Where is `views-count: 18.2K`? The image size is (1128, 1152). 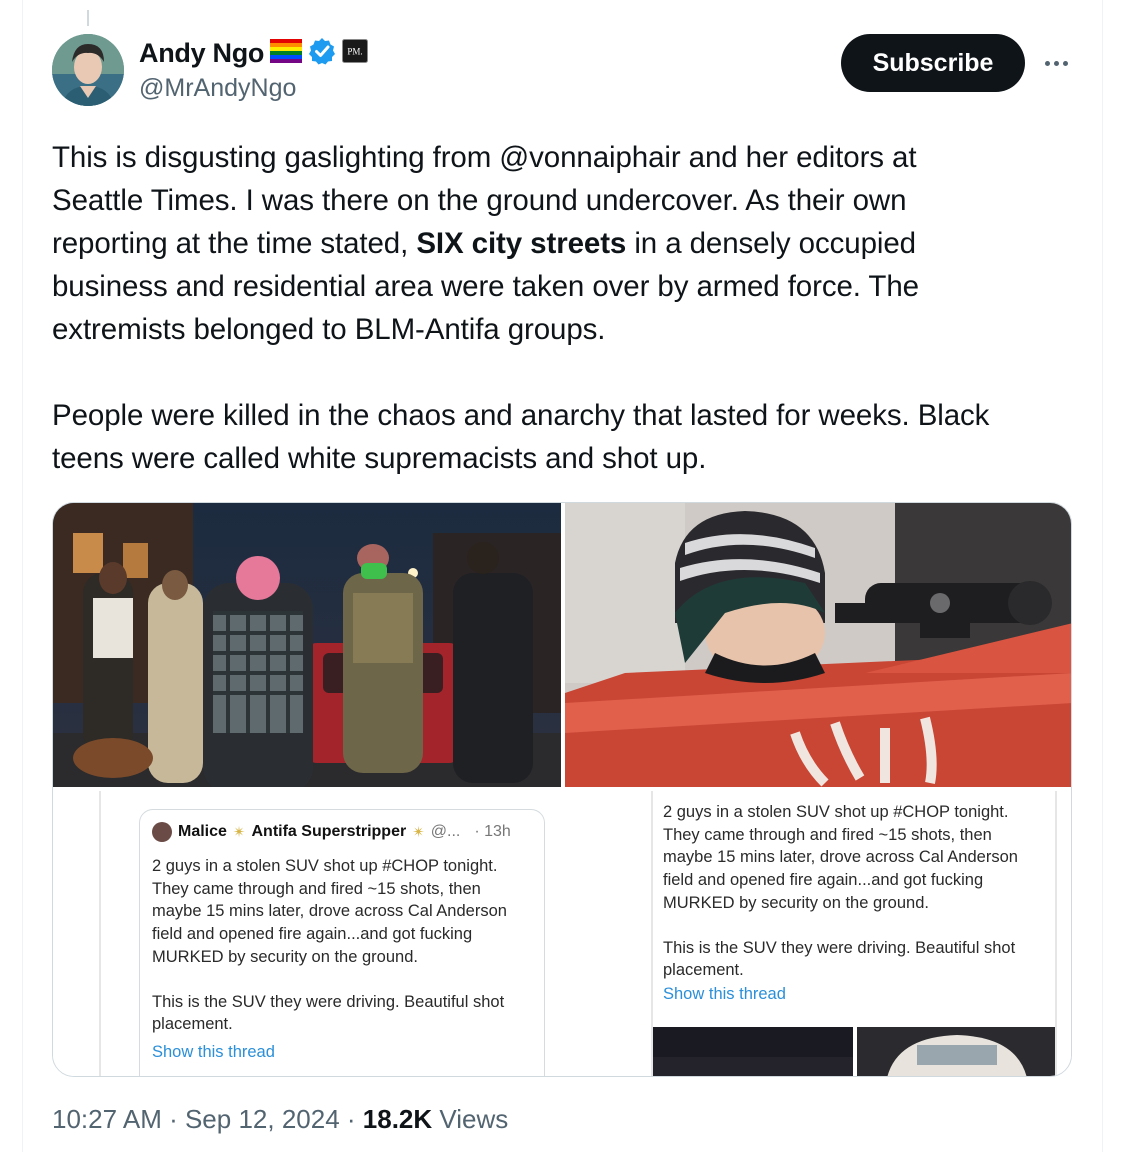 views-count: 18.2K is located at coordinates (397, 1119).